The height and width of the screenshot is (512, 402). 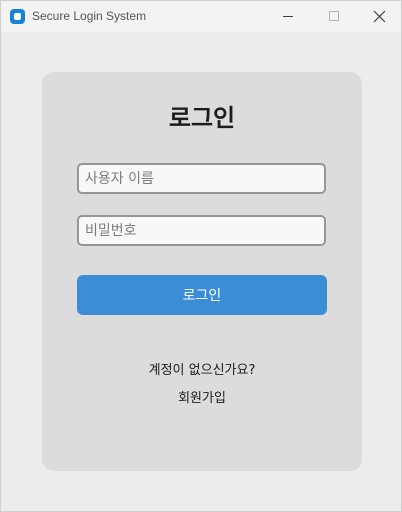 What do you see at coordinates (201, 230) in the screenshot?
I see `password-input` at bounding box center [201, 230].